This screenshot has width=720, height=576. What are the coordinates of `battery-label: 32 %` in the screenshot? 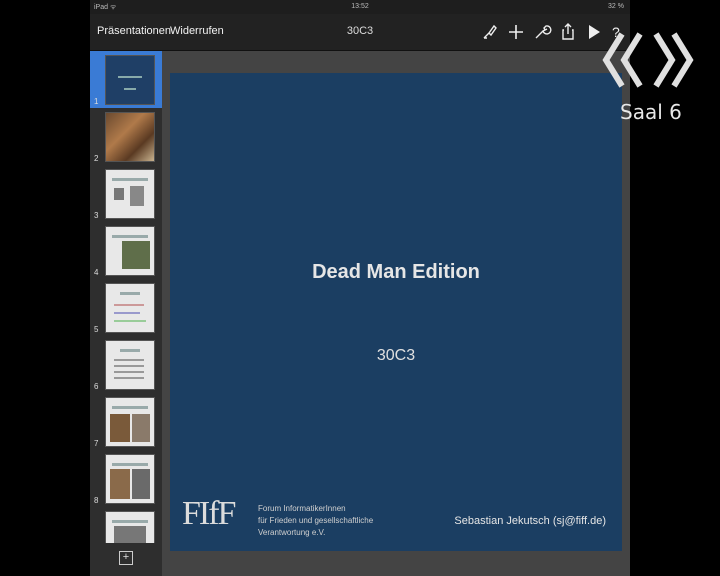 It's located at (616, 6).